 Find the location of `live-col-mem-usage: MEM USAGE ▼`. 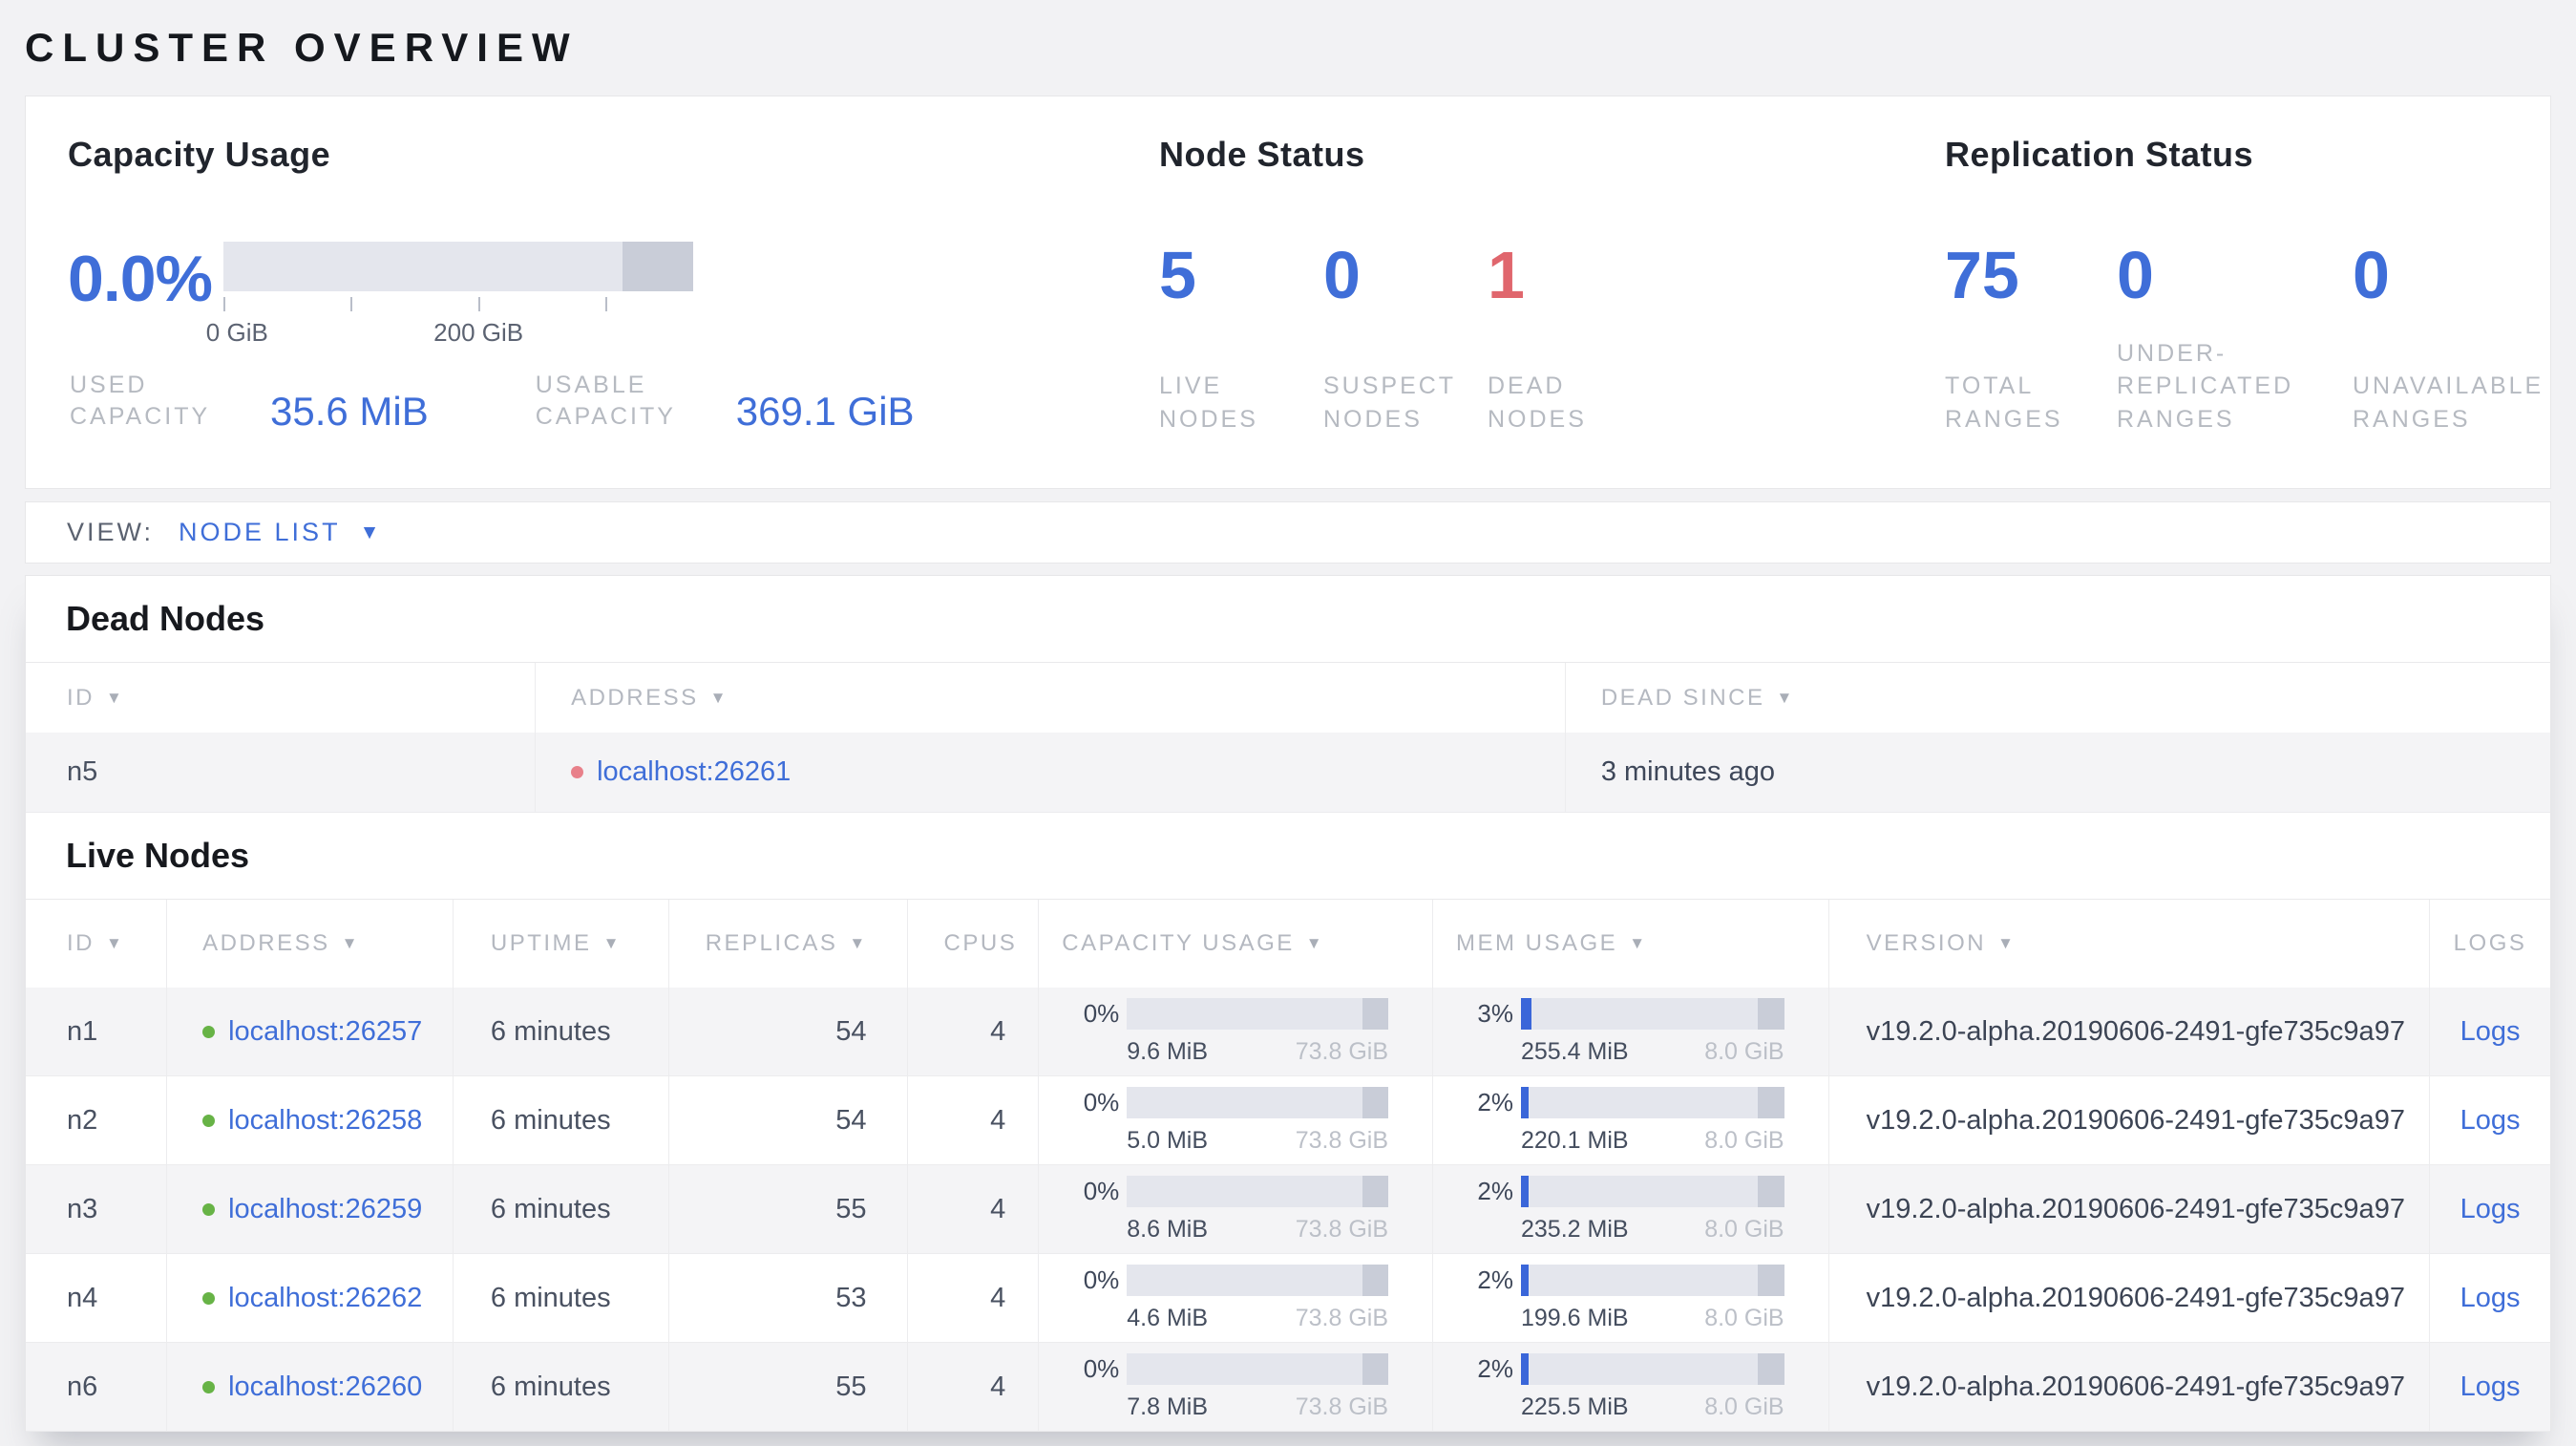

live-col-mem-usage: MEM USAGE ▼ is located at coordinates (1631, 944).